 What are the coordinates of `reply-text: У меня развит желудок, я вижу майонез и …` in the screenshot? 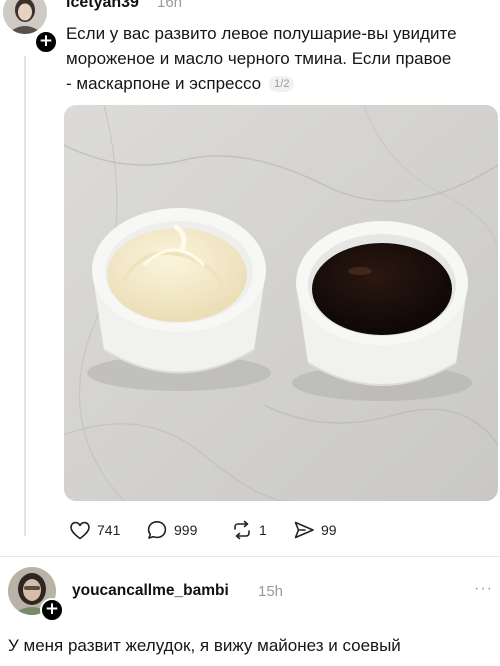 It's located at (204, 645).